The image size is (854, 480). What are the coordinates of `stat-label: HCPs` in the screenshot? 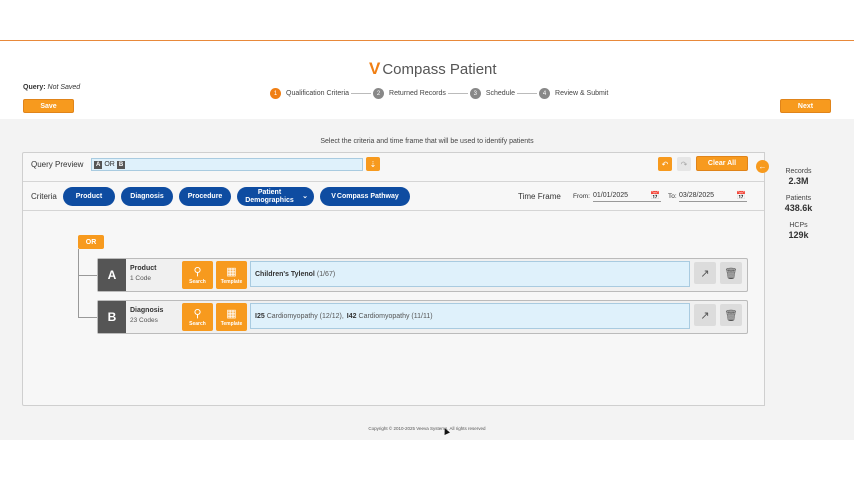 It's located at (798, 225).